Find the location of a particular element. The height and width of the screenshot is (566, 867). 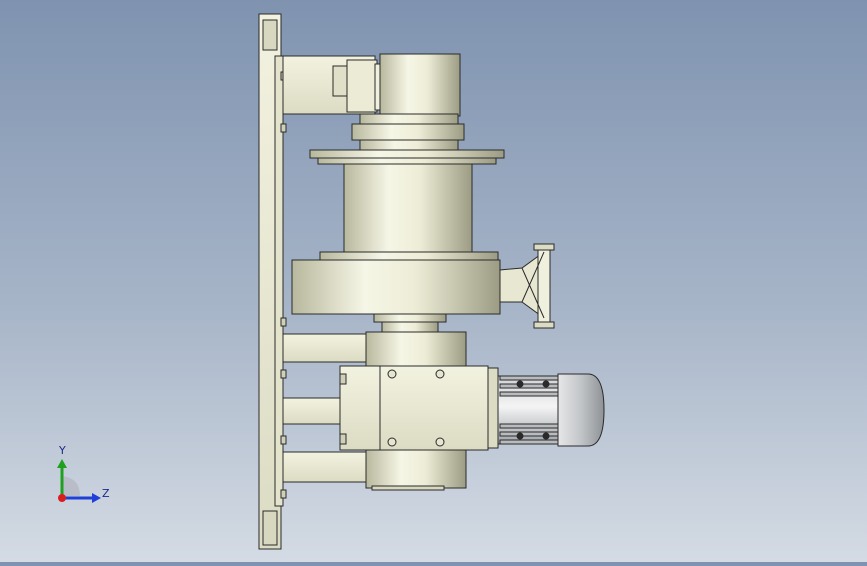

gearbox is located at coordinates (419, 408).